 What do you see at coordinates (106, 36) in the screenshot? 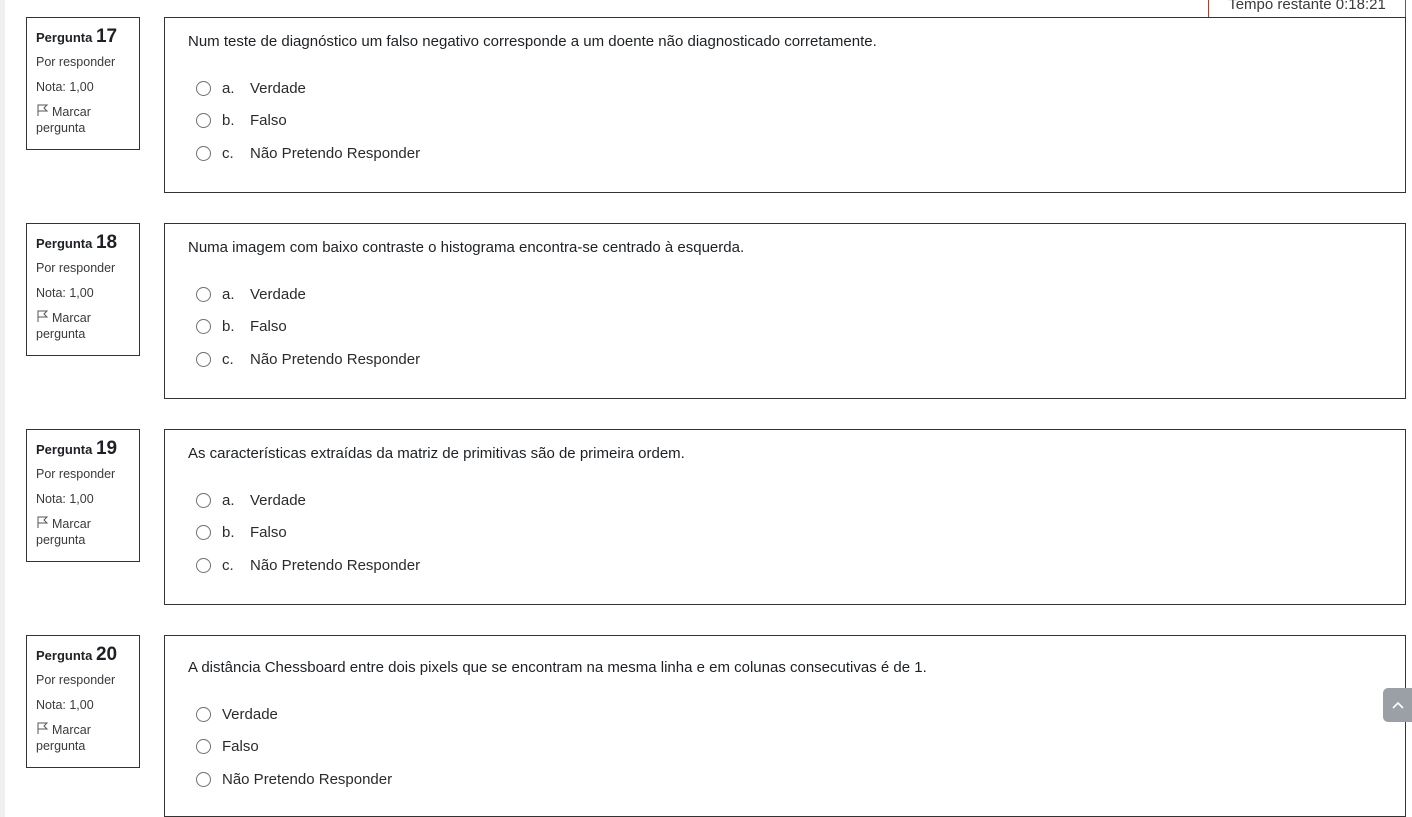
I see `question-number: 17` at bounding box center [106, 36].